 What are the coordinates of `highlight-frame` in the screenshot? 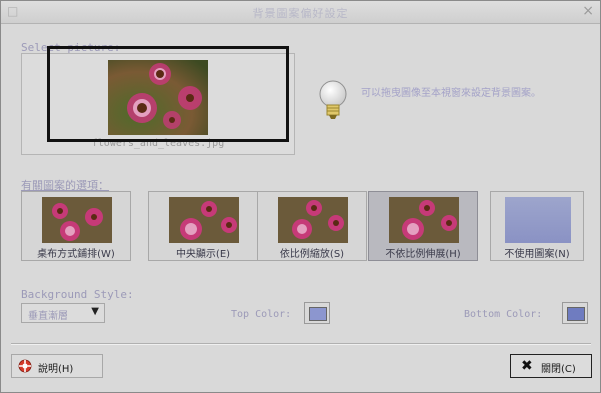 It's located at (168, 94).